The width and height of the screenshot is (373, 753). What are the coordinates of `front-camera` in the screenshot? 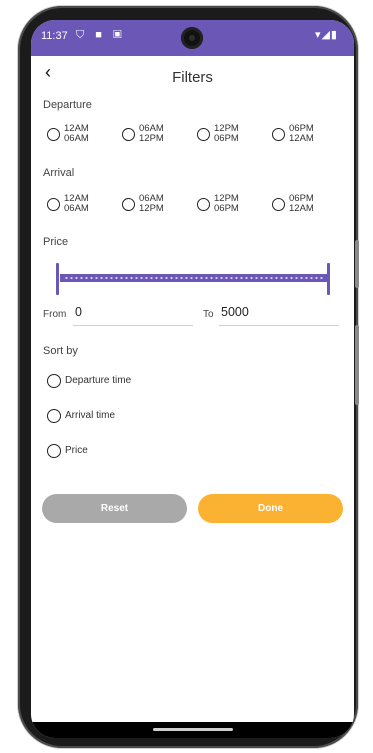 It's located at (192, 38).